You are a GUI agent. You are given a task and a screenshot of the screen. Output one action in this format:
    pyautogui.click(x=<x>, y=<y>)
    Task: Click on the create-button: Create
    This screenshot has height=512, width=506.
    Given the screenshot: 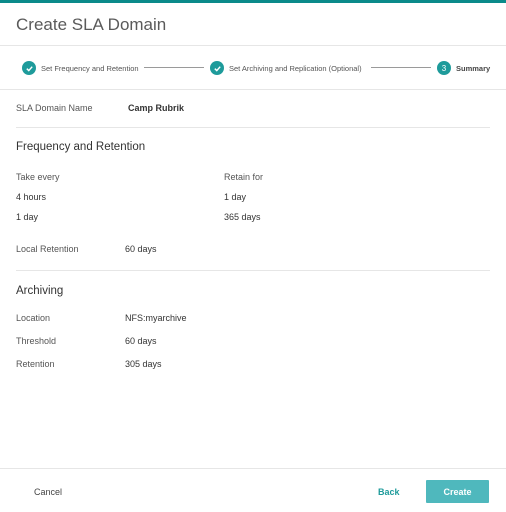 What is the action you would take?
    pyautogui.click(x=457, y=491)
    